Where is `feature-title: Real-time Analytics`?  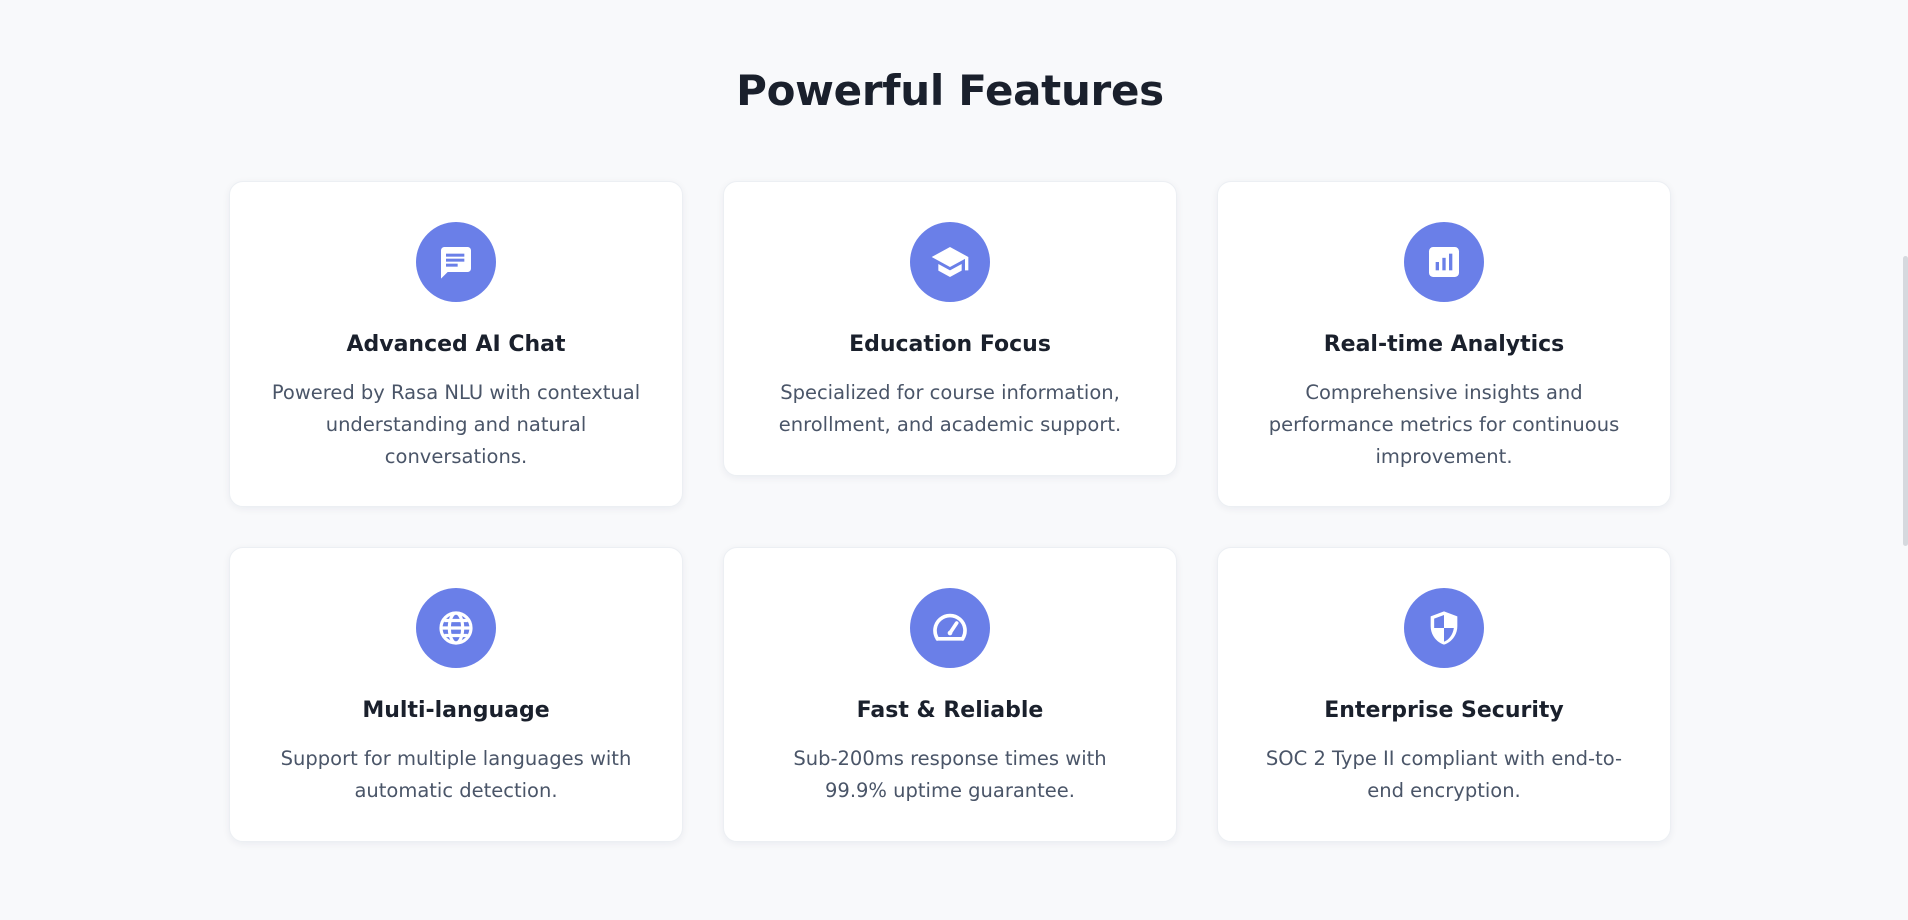 feature-title: Real-time Analytics is located at coordinates (1444, 344).